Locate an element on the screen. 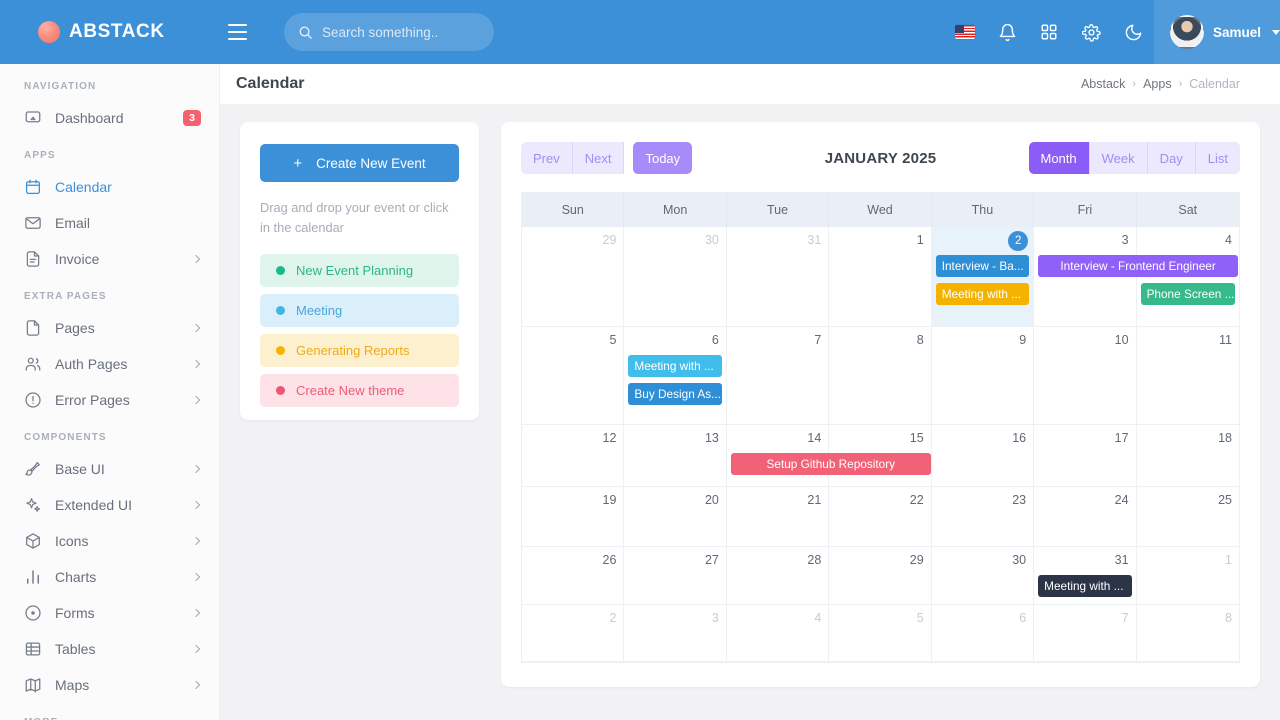 The image size is (1280, 720). sidebar-item-forms: Forms is located at coordinates (109, 613).